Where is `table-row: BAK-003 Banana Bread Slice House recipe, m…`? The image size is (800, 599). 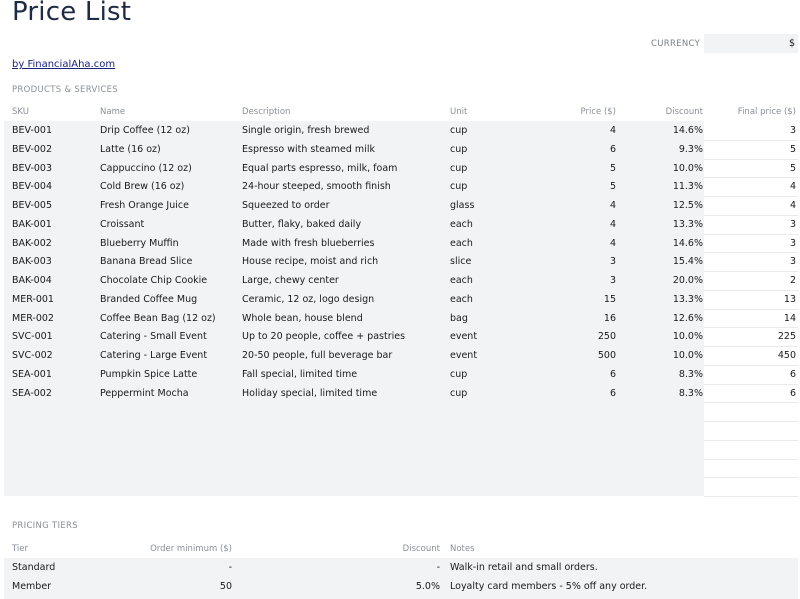 table-row: BAK-003 Banana Bread Slice House recipe, m… is located at coordinates (400, 261).